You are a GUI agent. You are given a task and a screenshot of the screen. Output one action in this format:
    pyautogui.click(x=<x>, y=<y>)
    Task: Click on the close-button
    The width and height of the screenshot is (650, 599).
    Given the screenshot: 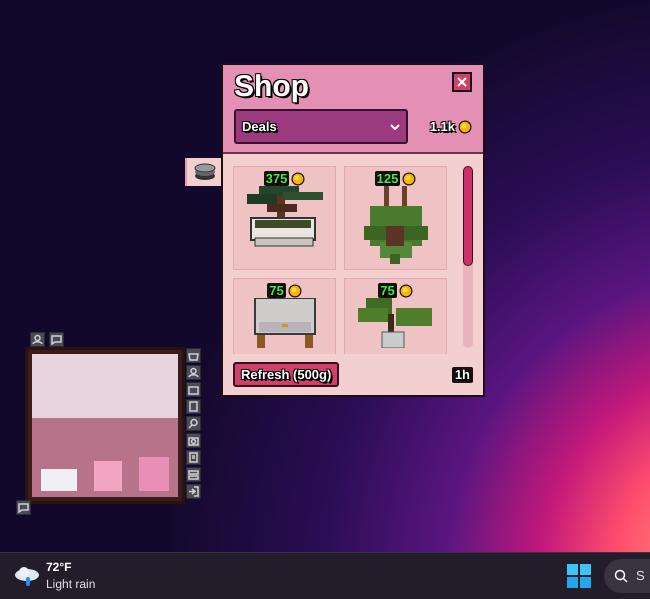 What is the action you would take?
    pyautogui.click(x=462, y=82)
    